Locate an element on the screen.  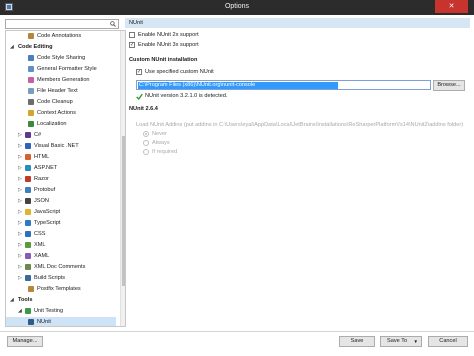
tree-item-unit-testing: ◢ Unit Testing is located at coordinates (61, 311).